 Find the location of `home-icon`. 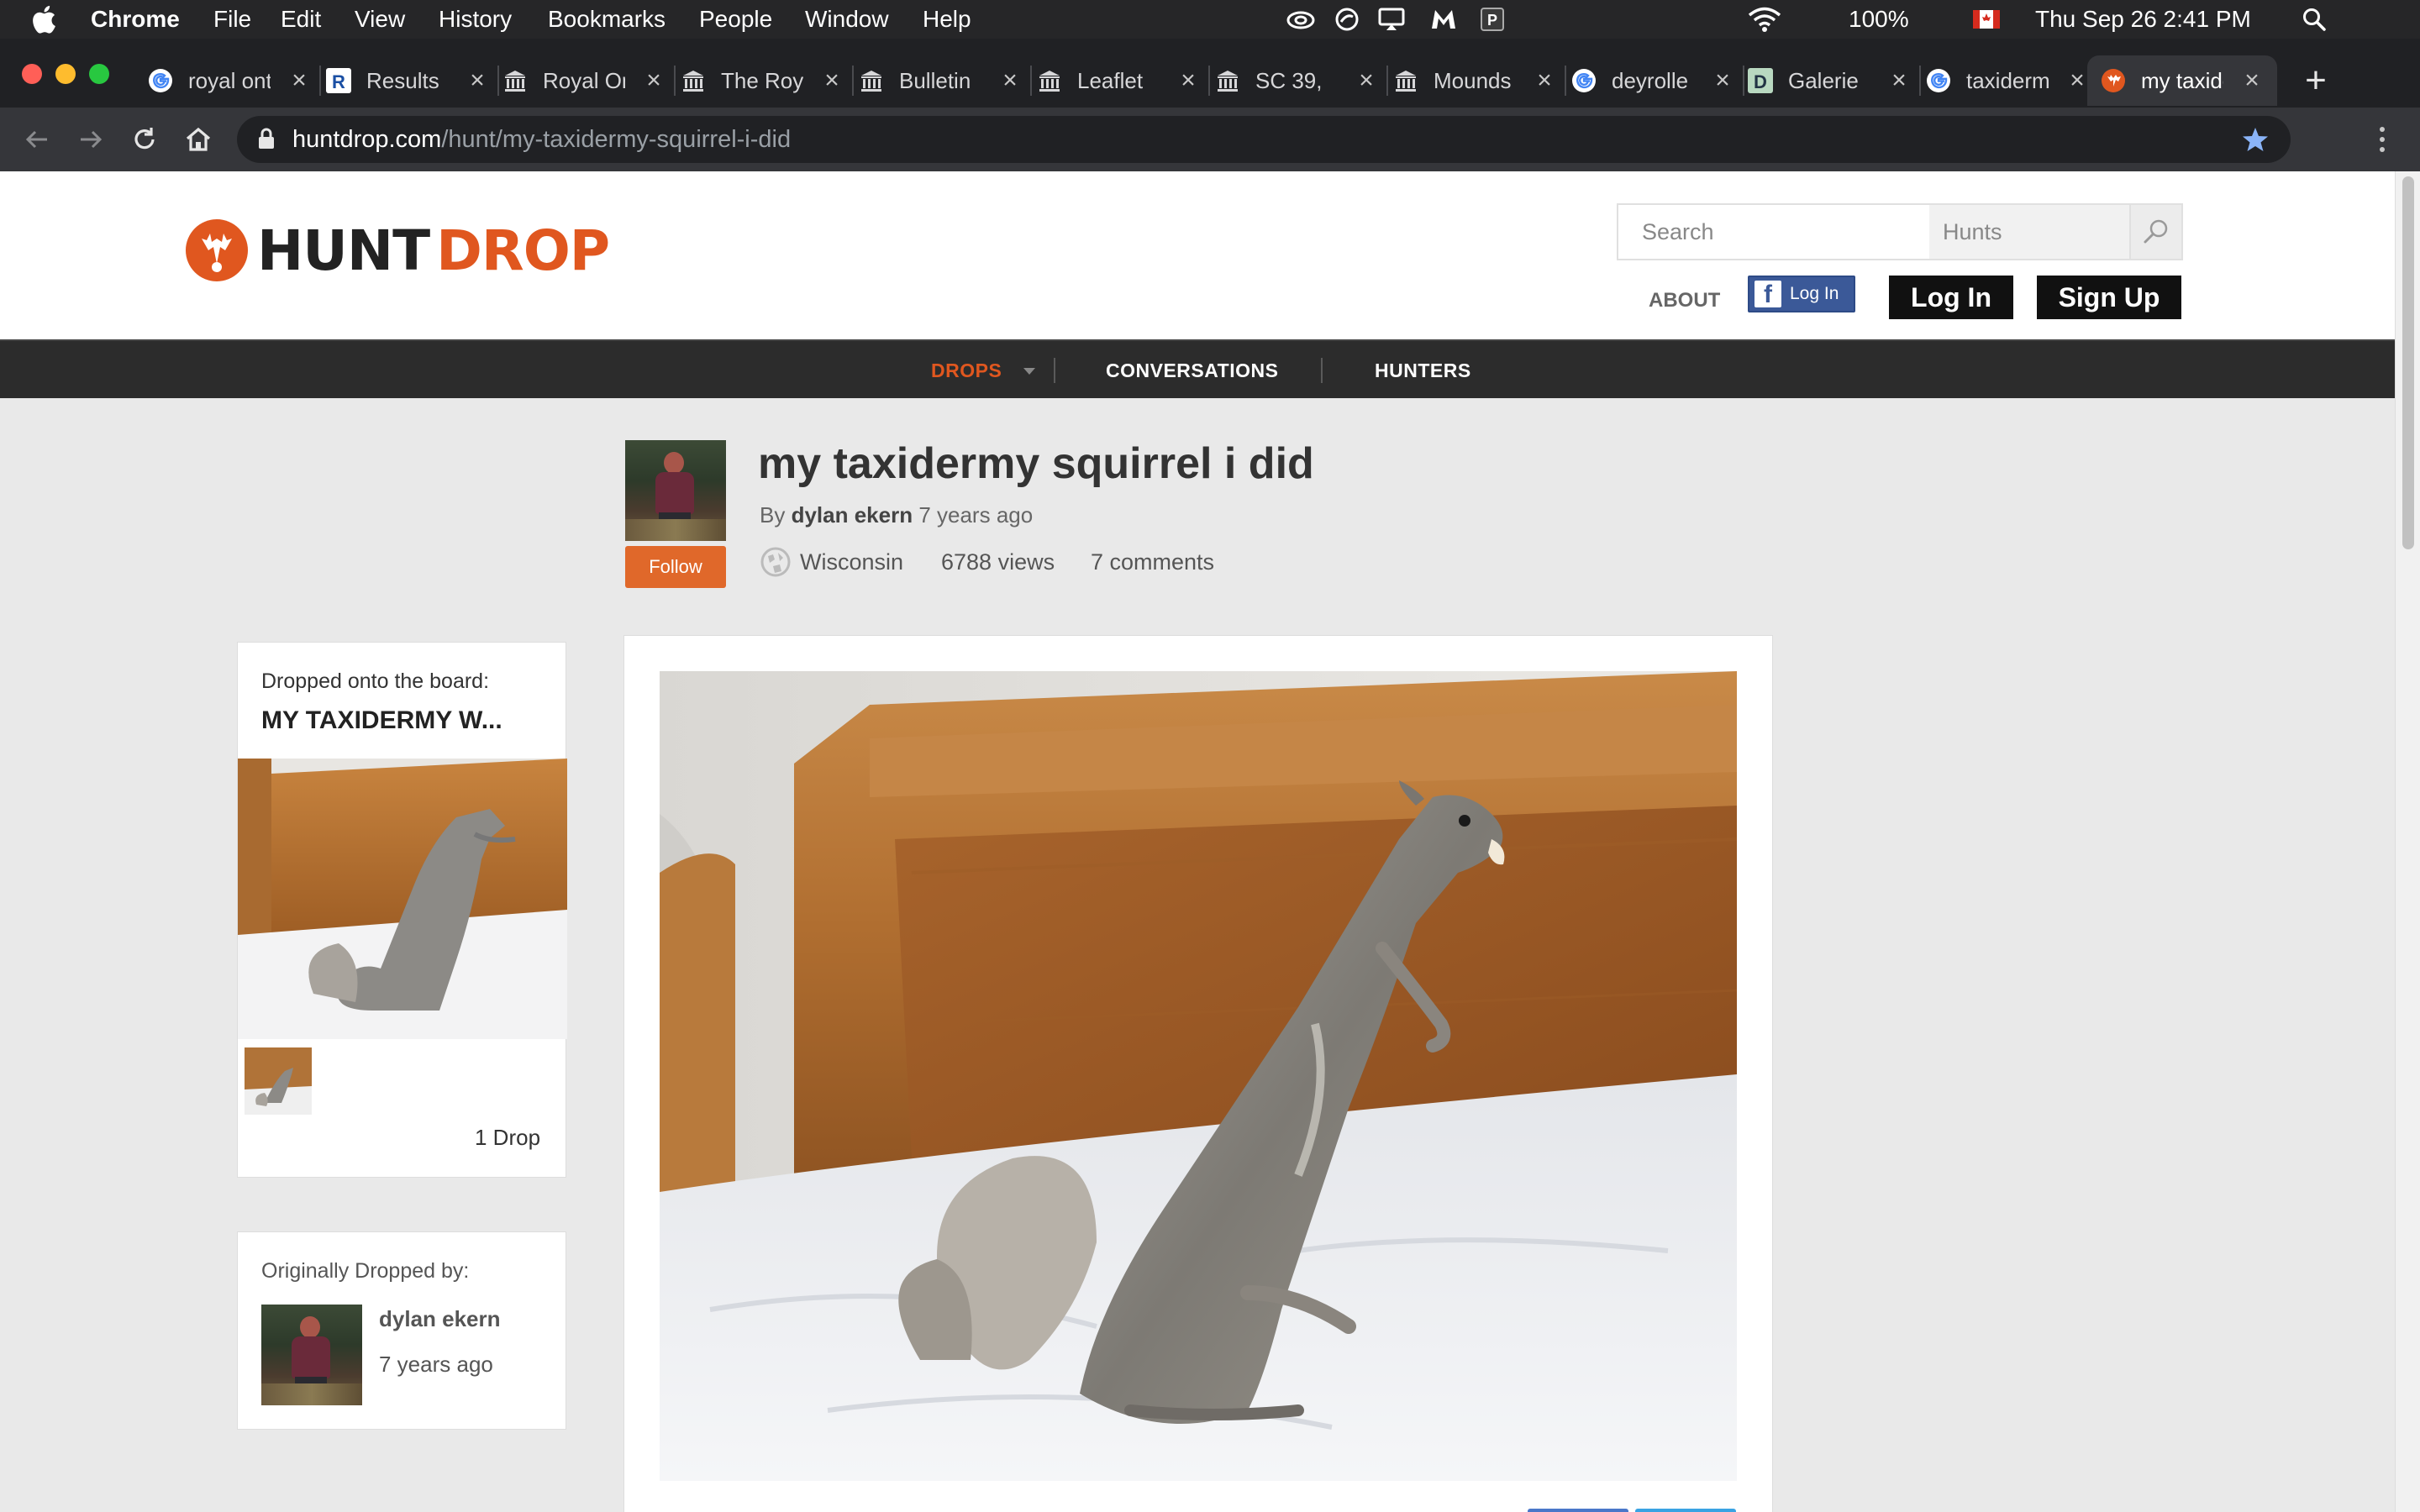

home-icon is located at coordinates (198, 139).